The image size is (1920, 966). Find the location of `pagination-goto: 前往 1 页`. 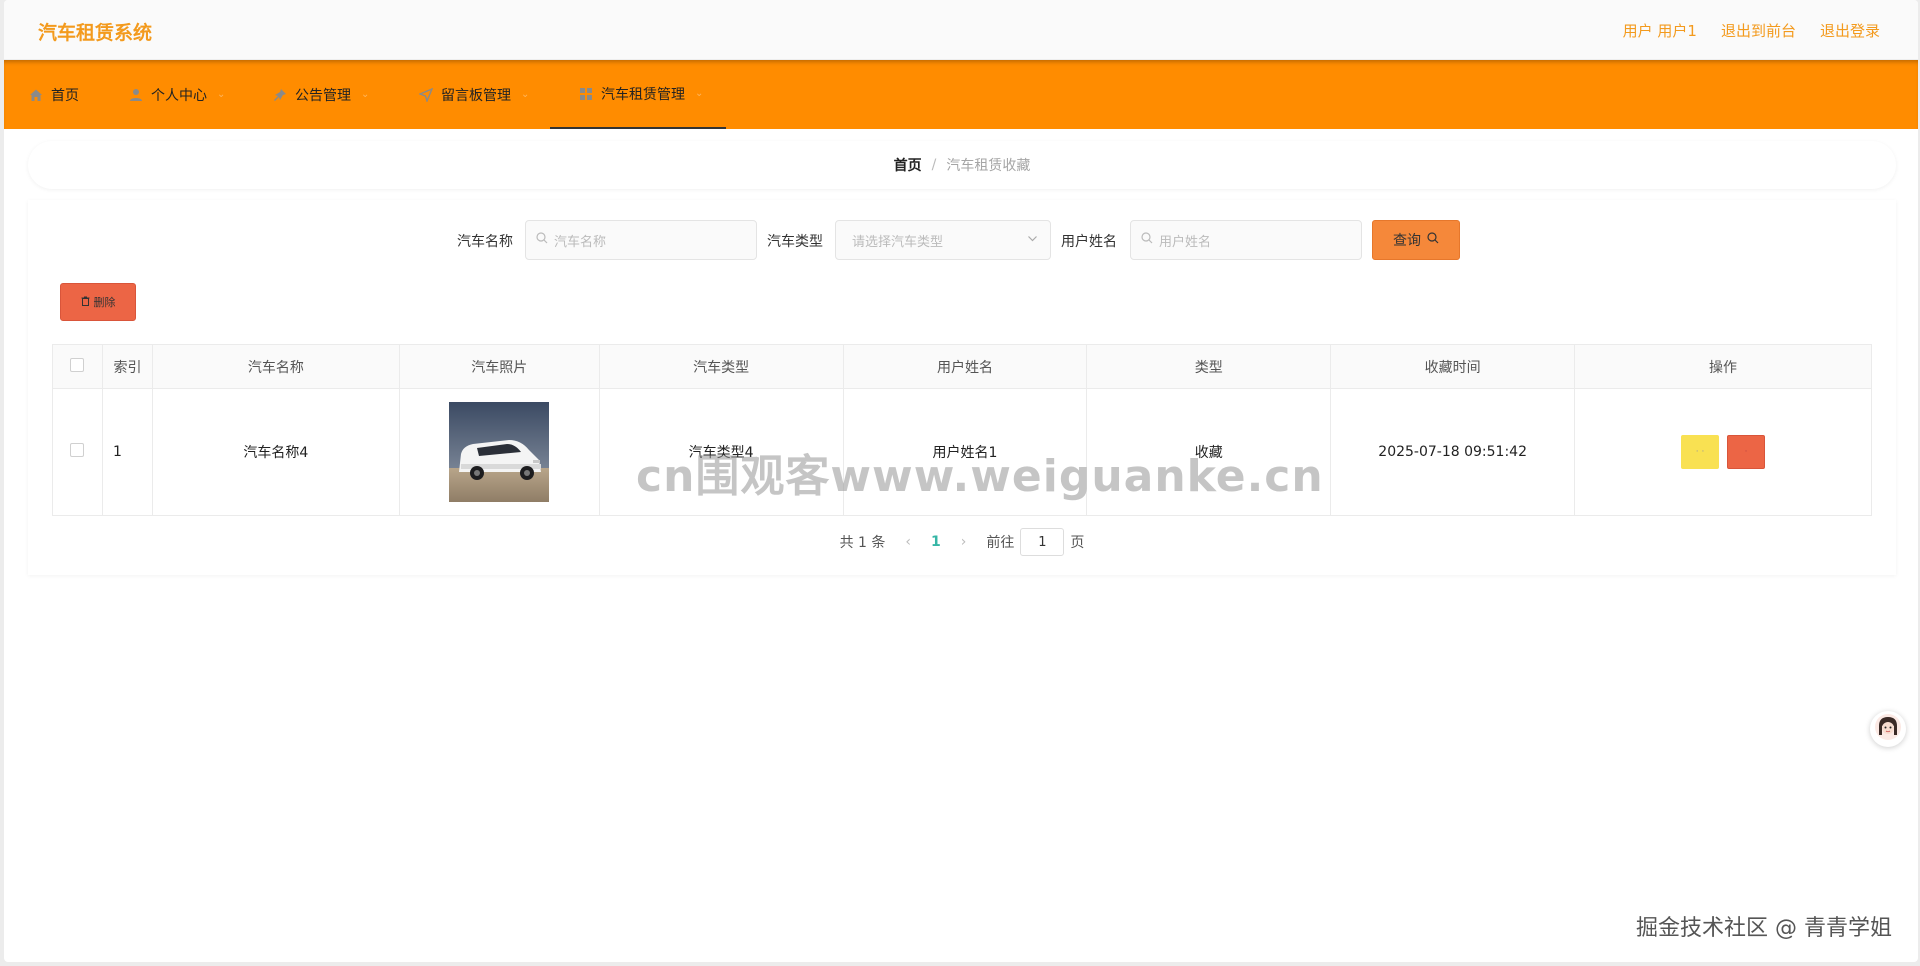

pagination-goto: 前往 1 页 is located at coordinates (1035, 542).